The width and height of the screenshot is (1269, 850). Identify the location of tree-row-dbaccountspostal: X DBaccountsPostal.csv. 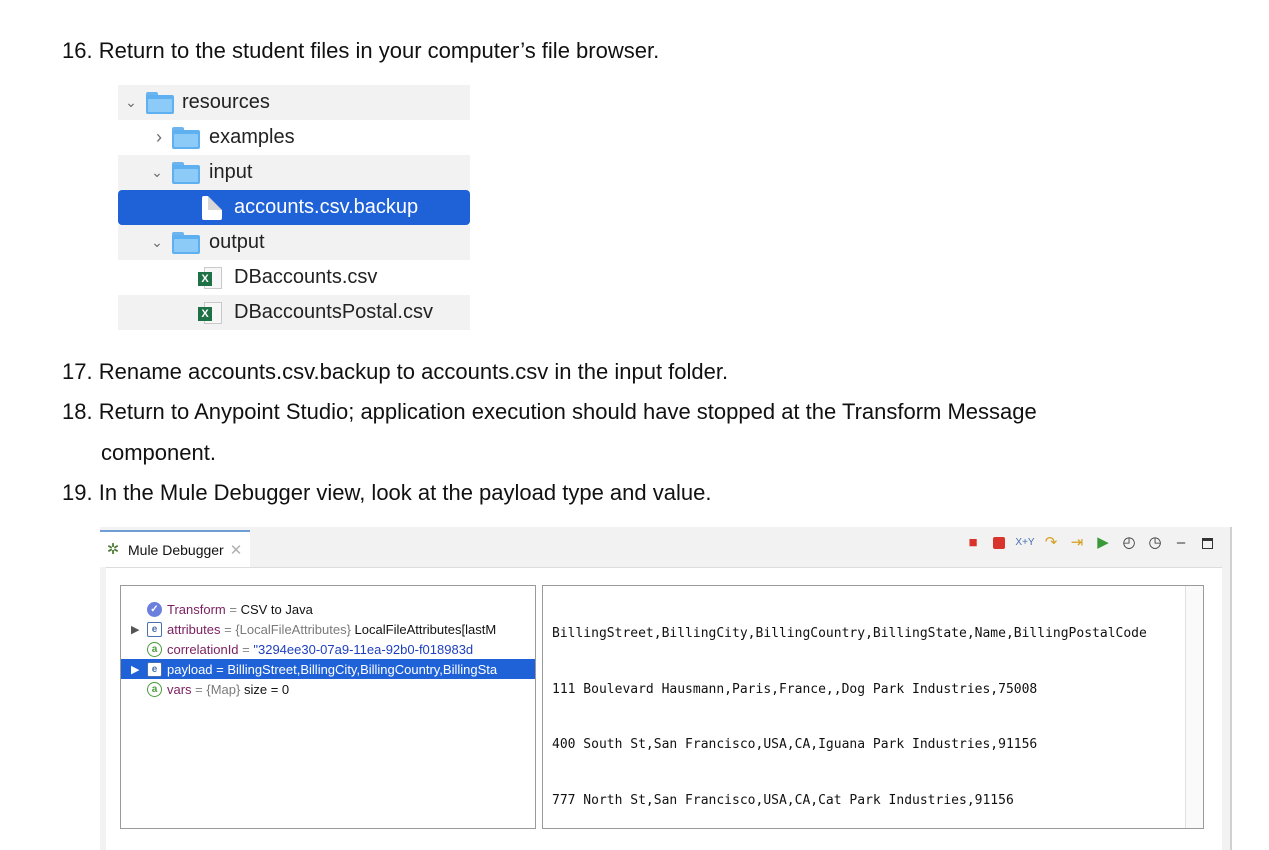
(294, 312).